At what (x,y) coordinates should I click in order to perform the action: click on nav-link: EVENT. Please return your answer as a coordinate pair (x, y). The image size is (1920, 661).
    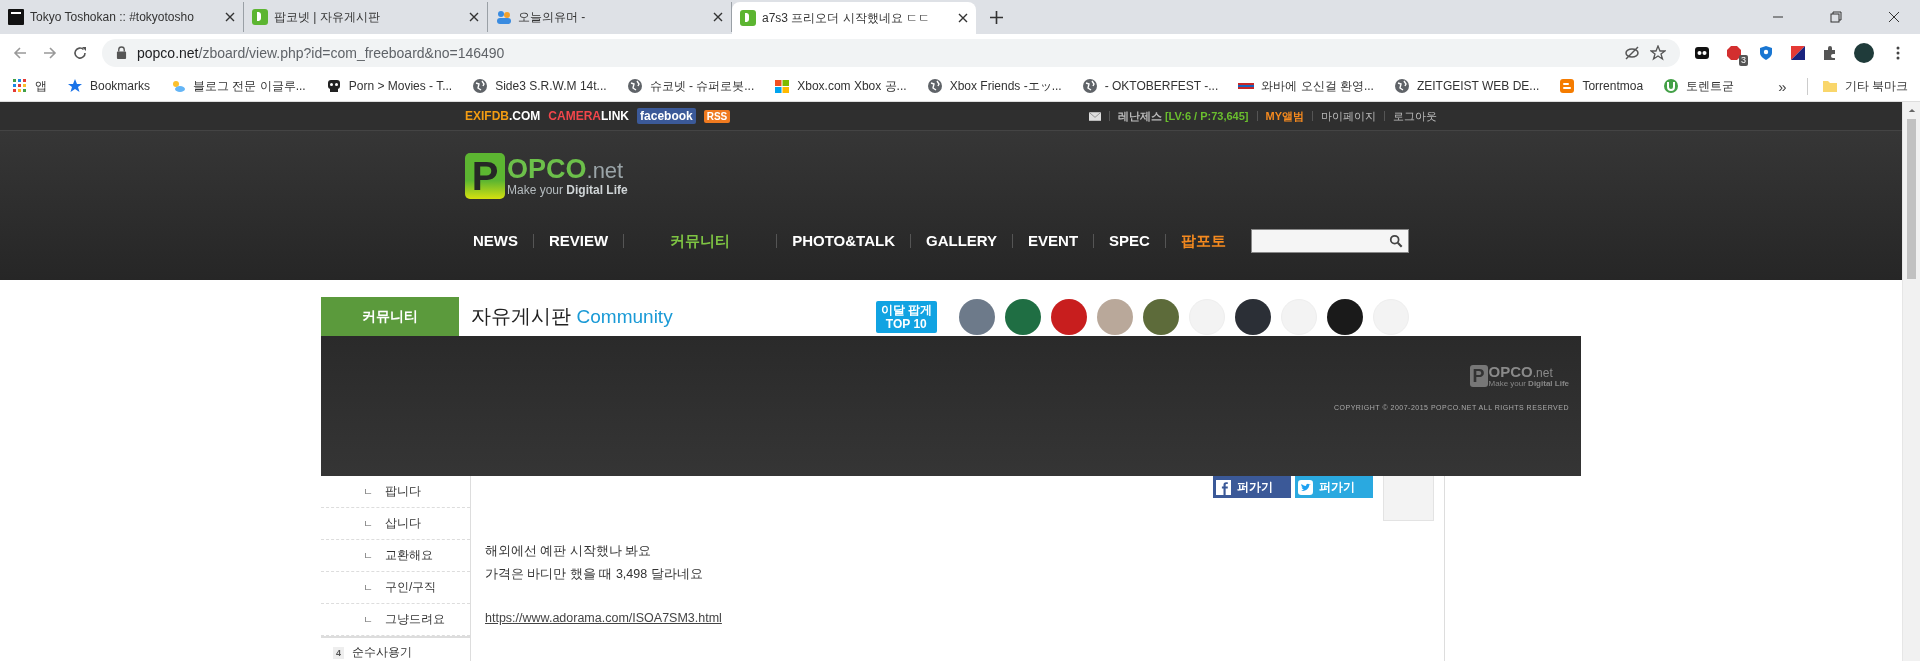
    Looking at the image, I should click on (1053, 241).